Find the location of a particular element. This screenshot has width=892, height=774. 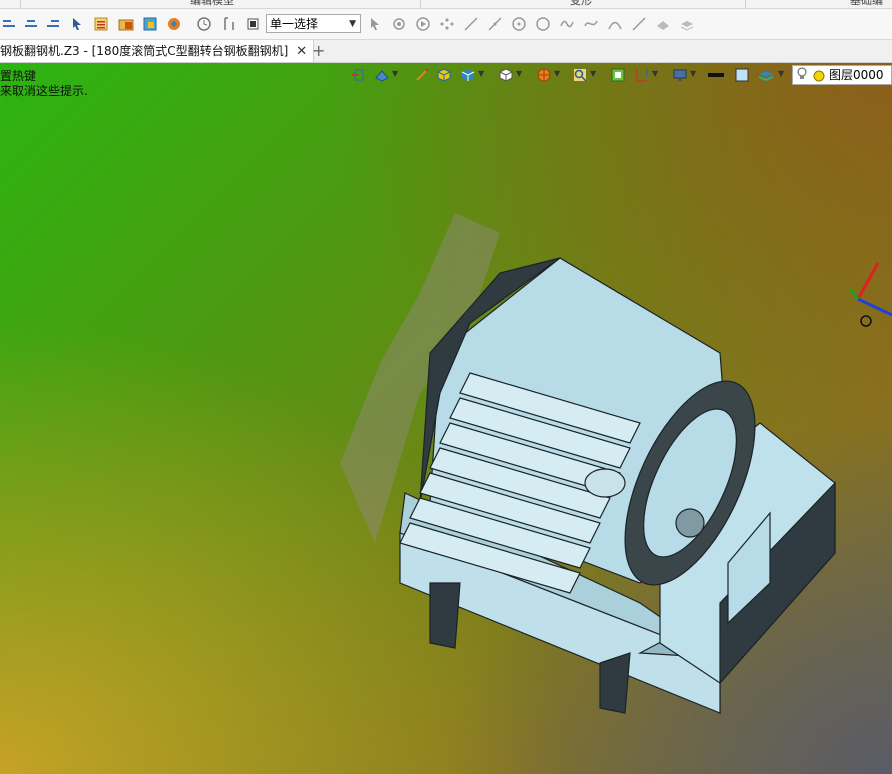

tab-document: 钢板翻钢机.Z3 - [180度滚筒式C型翻转台钢板翻钢机] ✕ is located at coordinates (157, 51).